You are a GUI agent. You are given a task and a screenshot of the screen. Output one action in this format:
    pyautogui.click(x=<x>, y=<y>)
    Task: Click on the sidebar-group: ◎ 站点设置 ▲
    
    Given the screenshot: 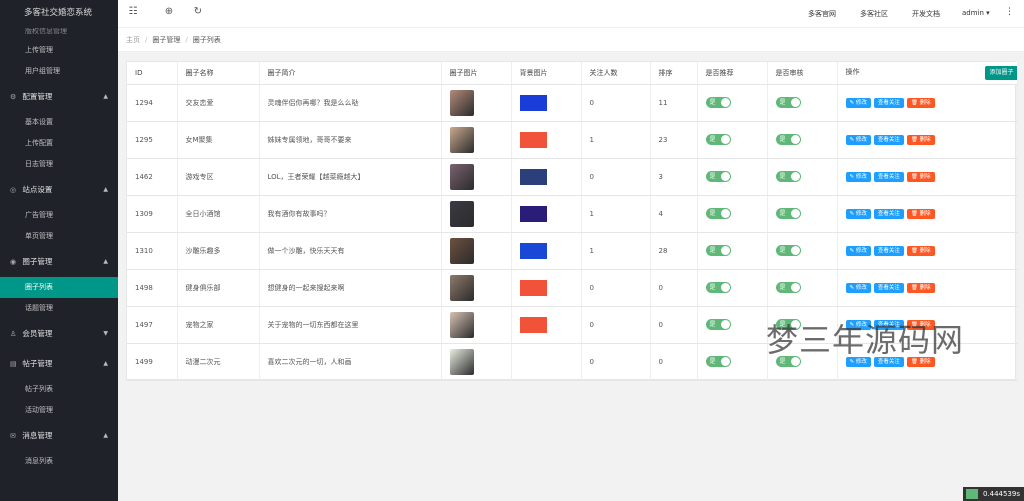 What is the action you would take?
    pyautogui.click(x=59, y=190)
    